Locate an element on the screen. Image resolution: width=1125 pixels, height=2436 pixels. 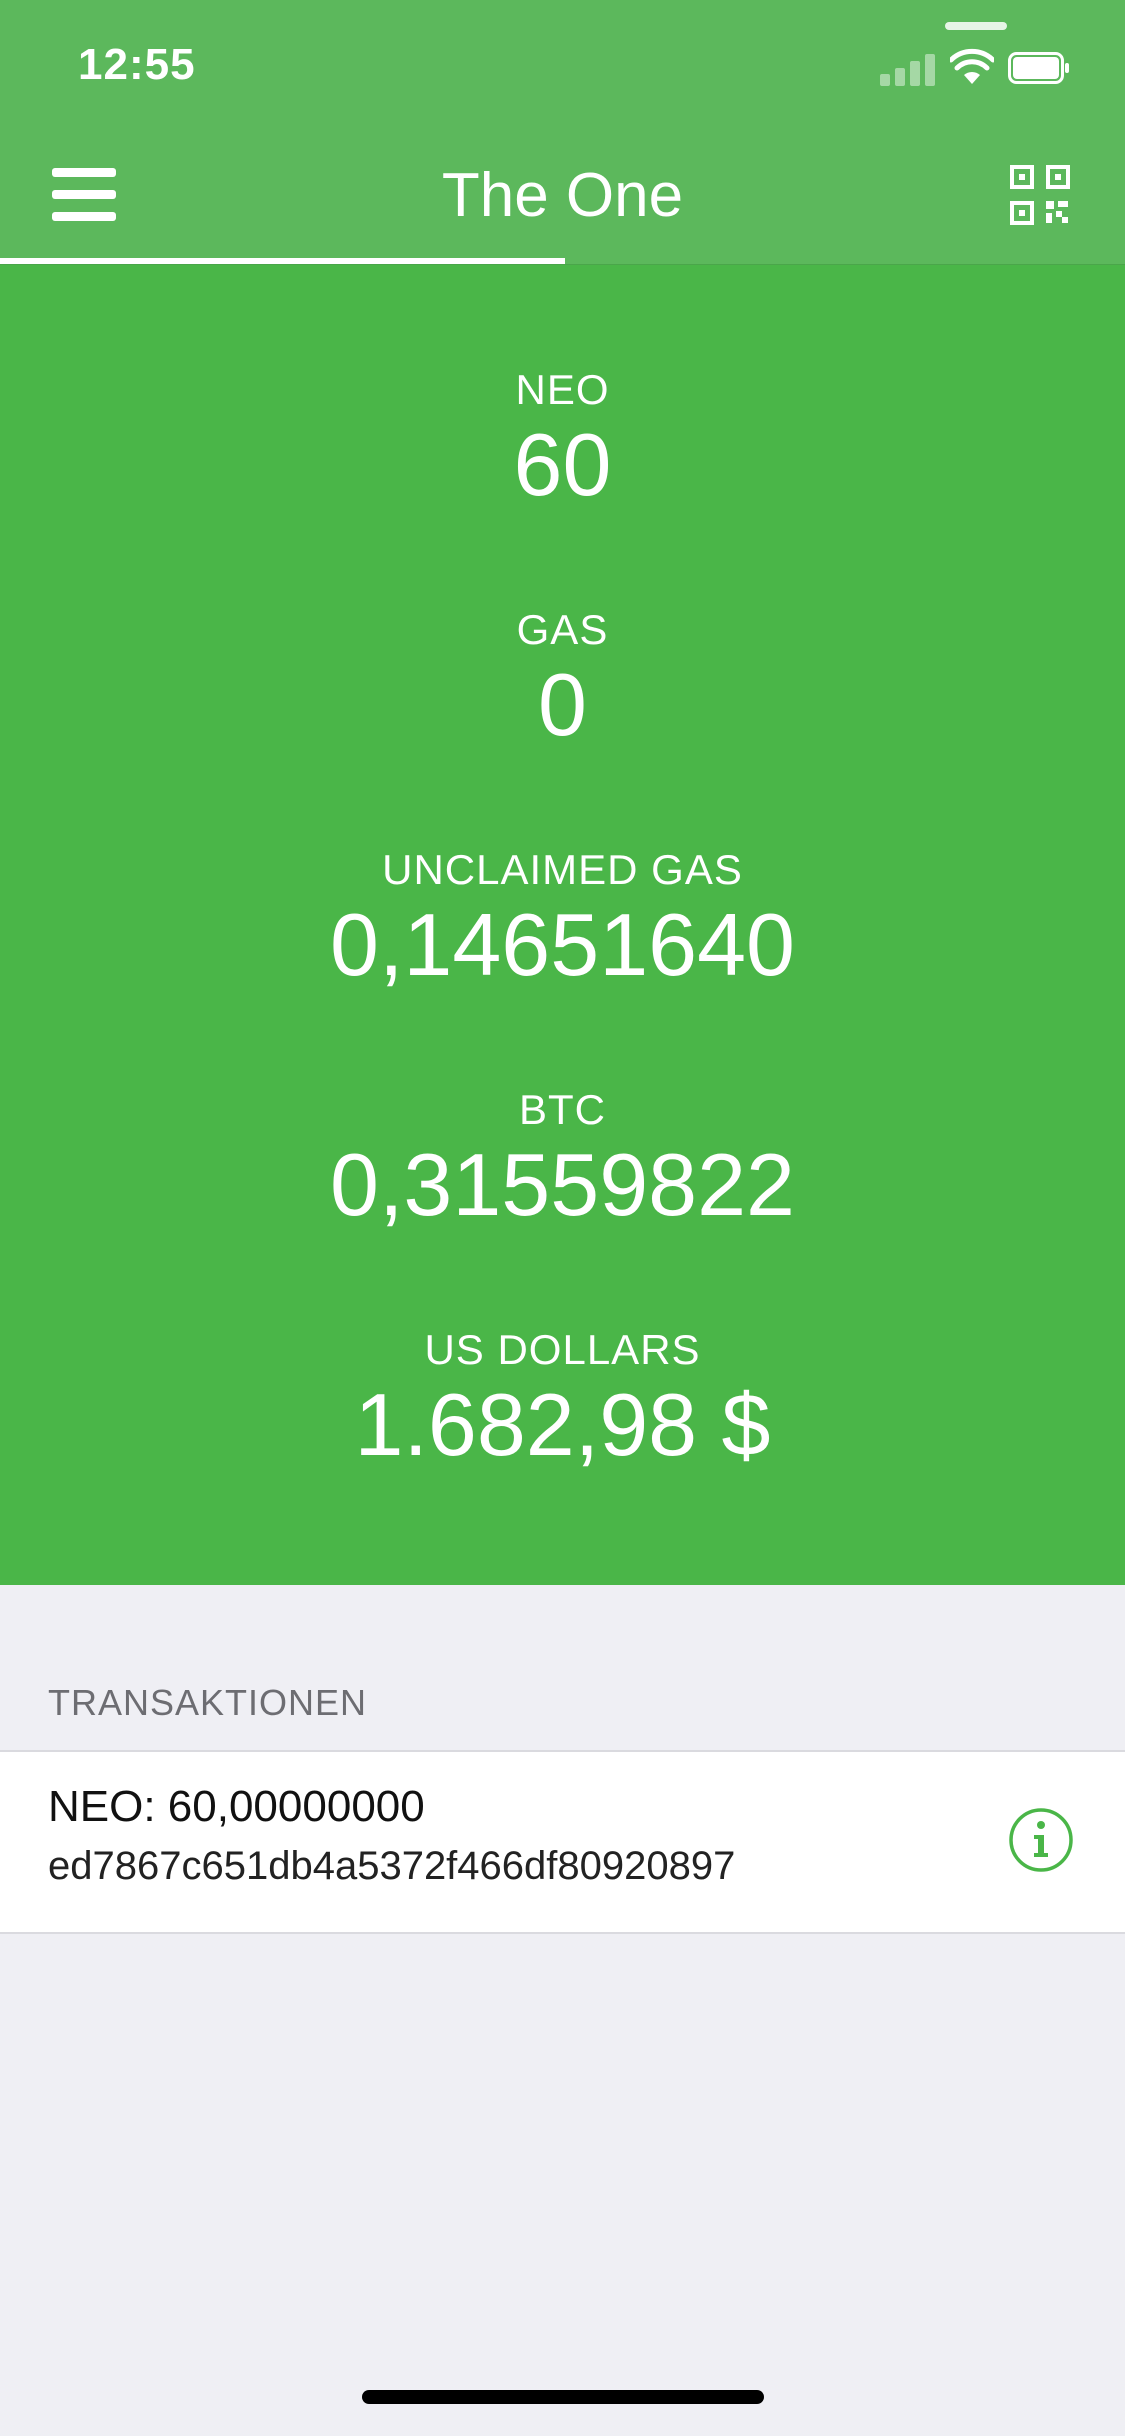
notification-indicator is located at coordinates (976, 26).